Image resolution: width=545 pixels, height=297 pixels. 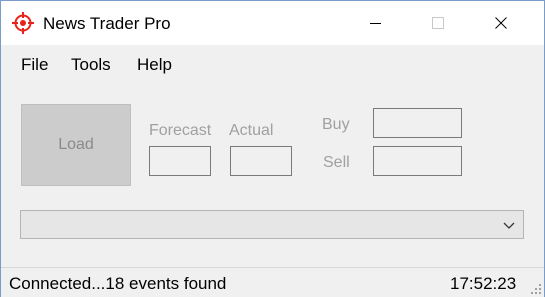 I want to click on load-button-label: Load, so click(x=76, y=144).